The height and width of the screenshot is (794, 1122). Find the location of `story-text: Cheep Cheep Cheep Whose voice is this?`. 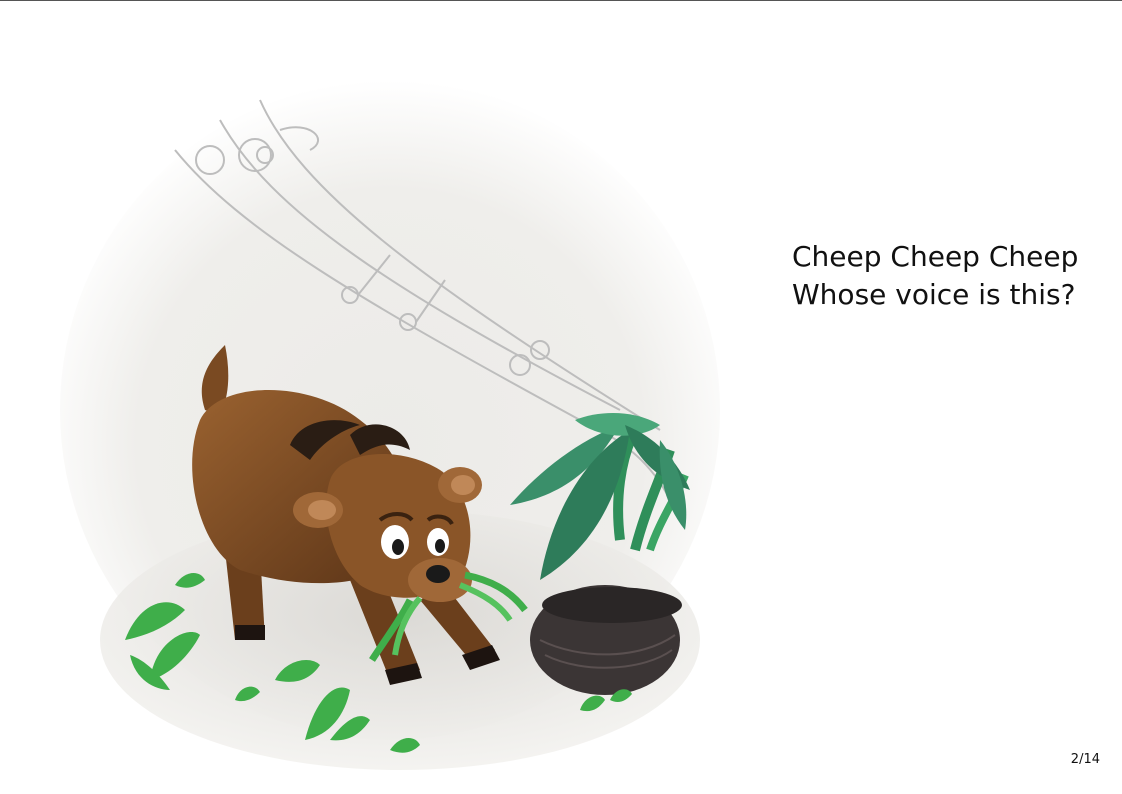

story-text: Cheep Cheep Cheep Whose voice is this? is located at coordinates (952, 276).